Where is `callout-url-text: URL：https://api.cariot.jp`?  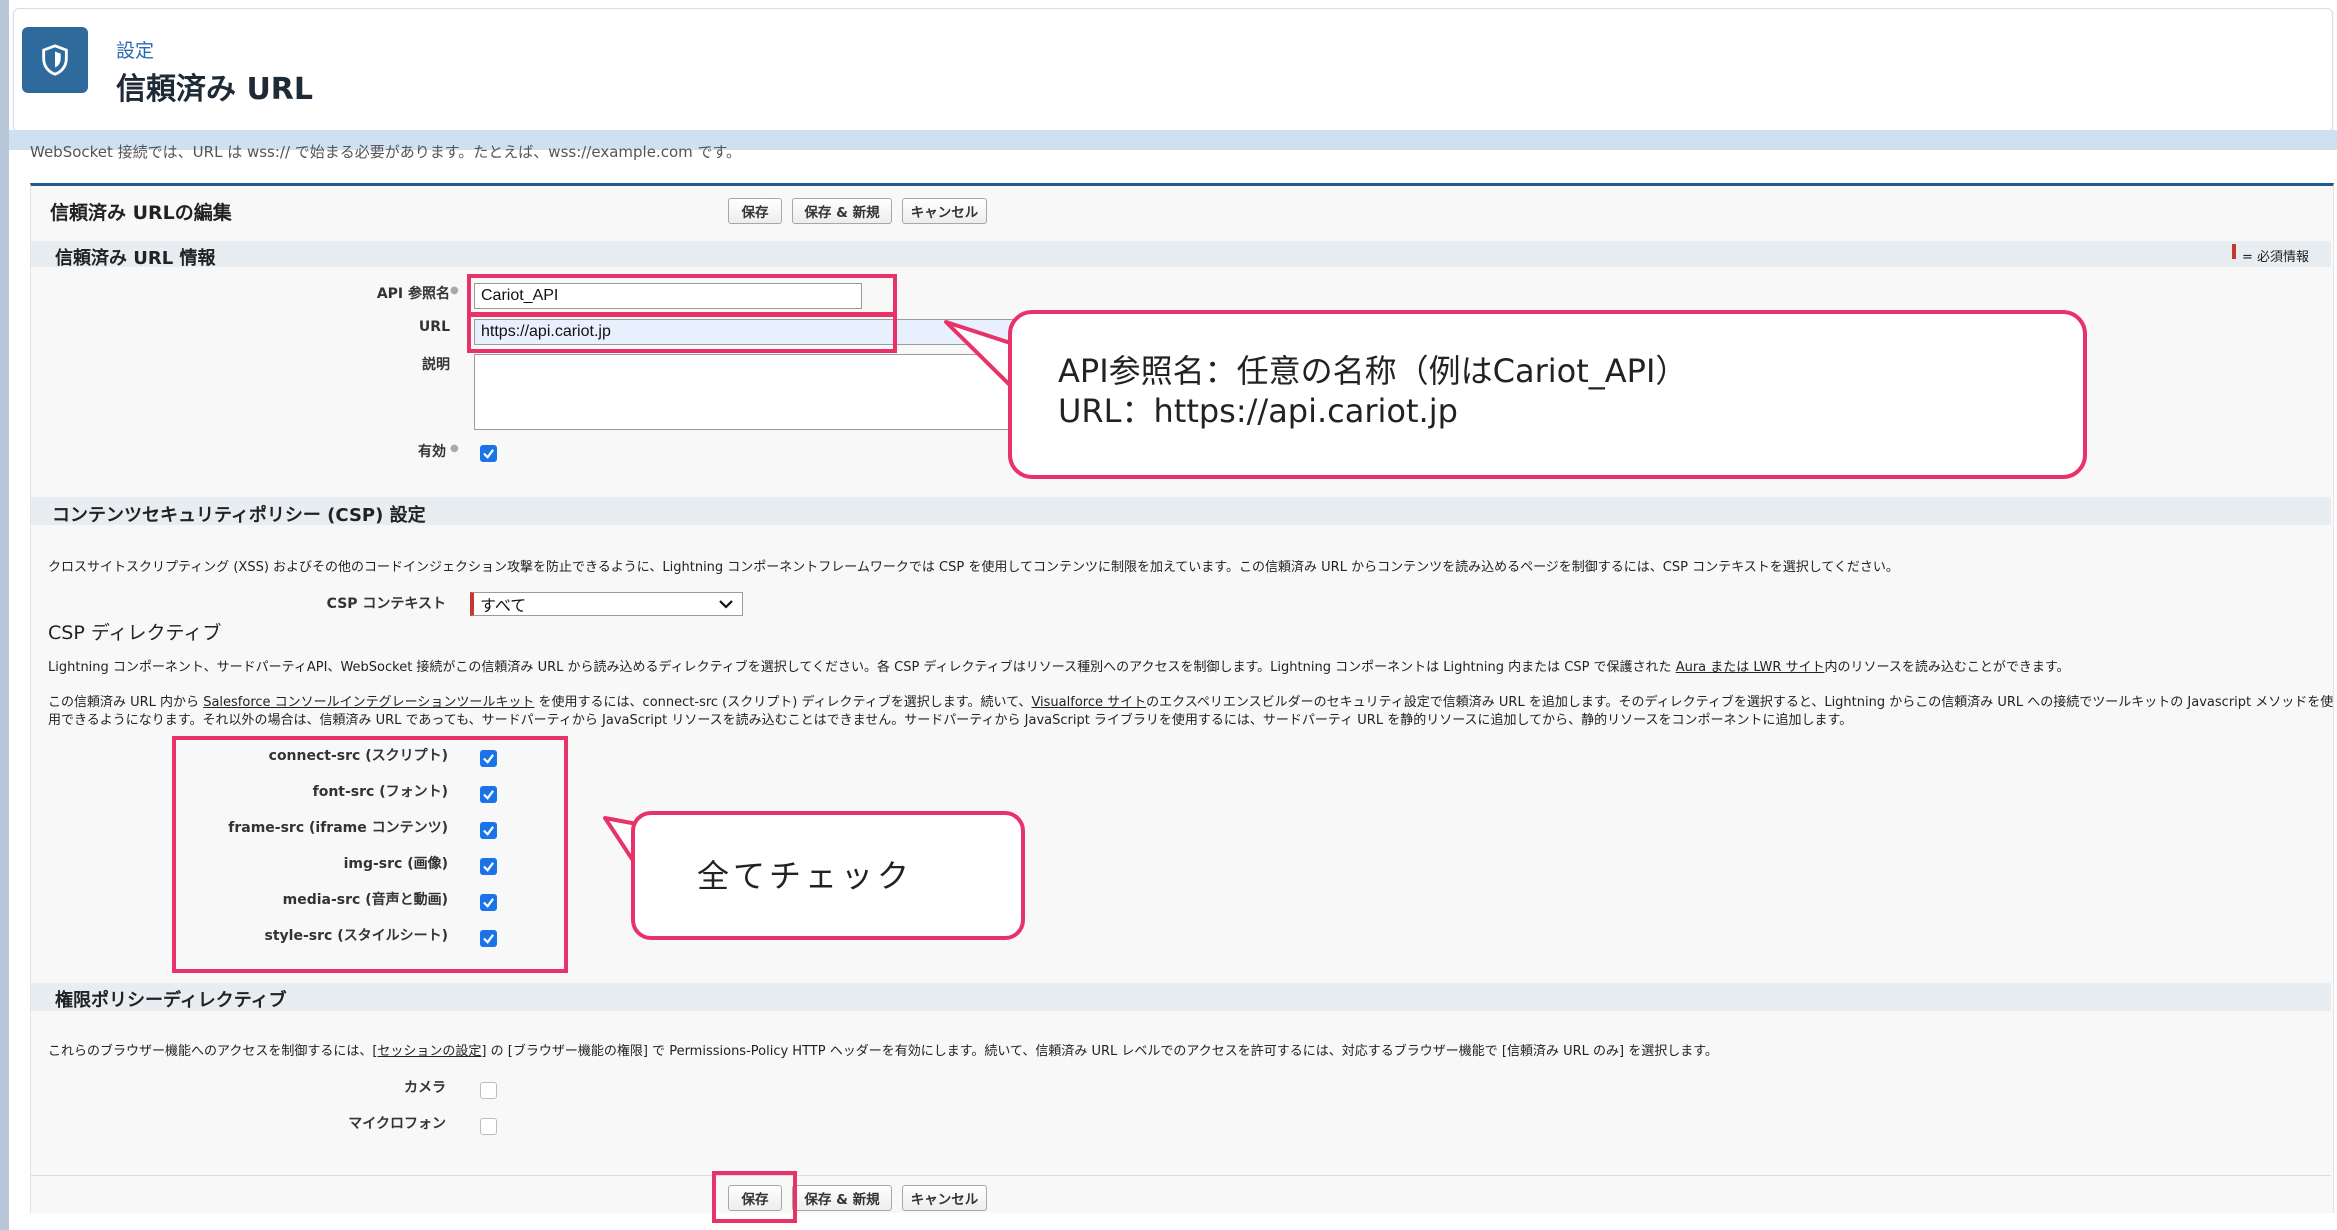
callout-url-text: URL：https://api.cariot.jp is located at coordinates (1258, 411).